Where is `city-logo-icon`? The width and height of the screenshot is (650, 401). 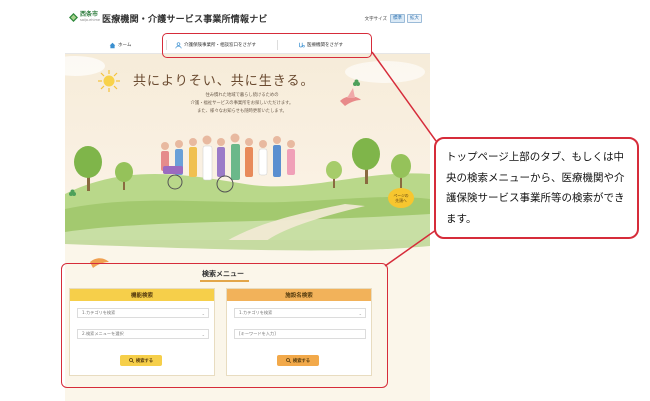 city-logo-icon is located at coordinates (73, 17).